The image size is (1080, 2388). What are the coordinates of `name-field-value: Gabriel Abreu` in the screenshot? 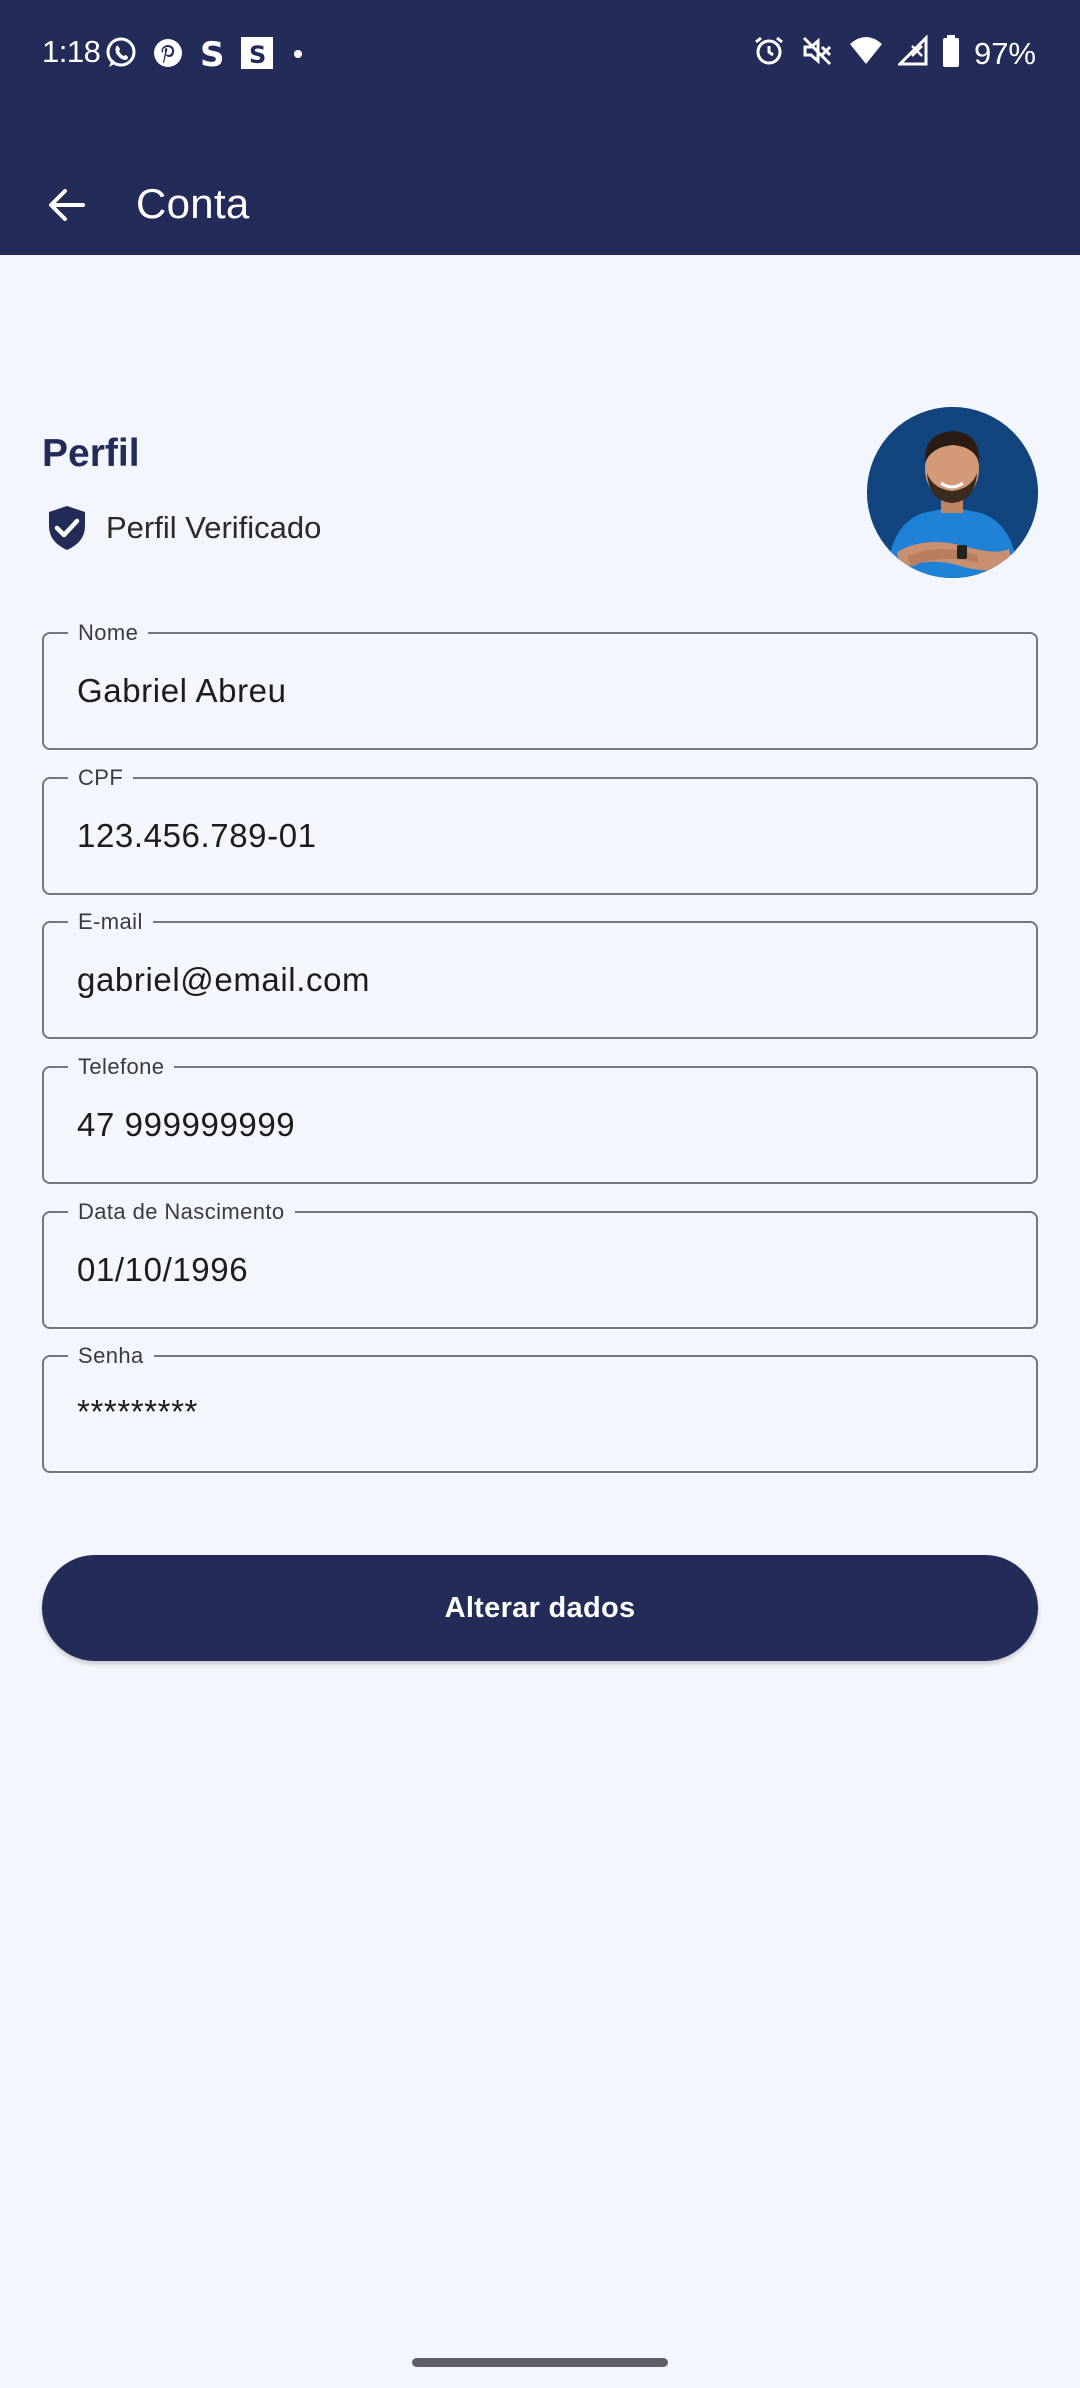 It's located at (182, 691).